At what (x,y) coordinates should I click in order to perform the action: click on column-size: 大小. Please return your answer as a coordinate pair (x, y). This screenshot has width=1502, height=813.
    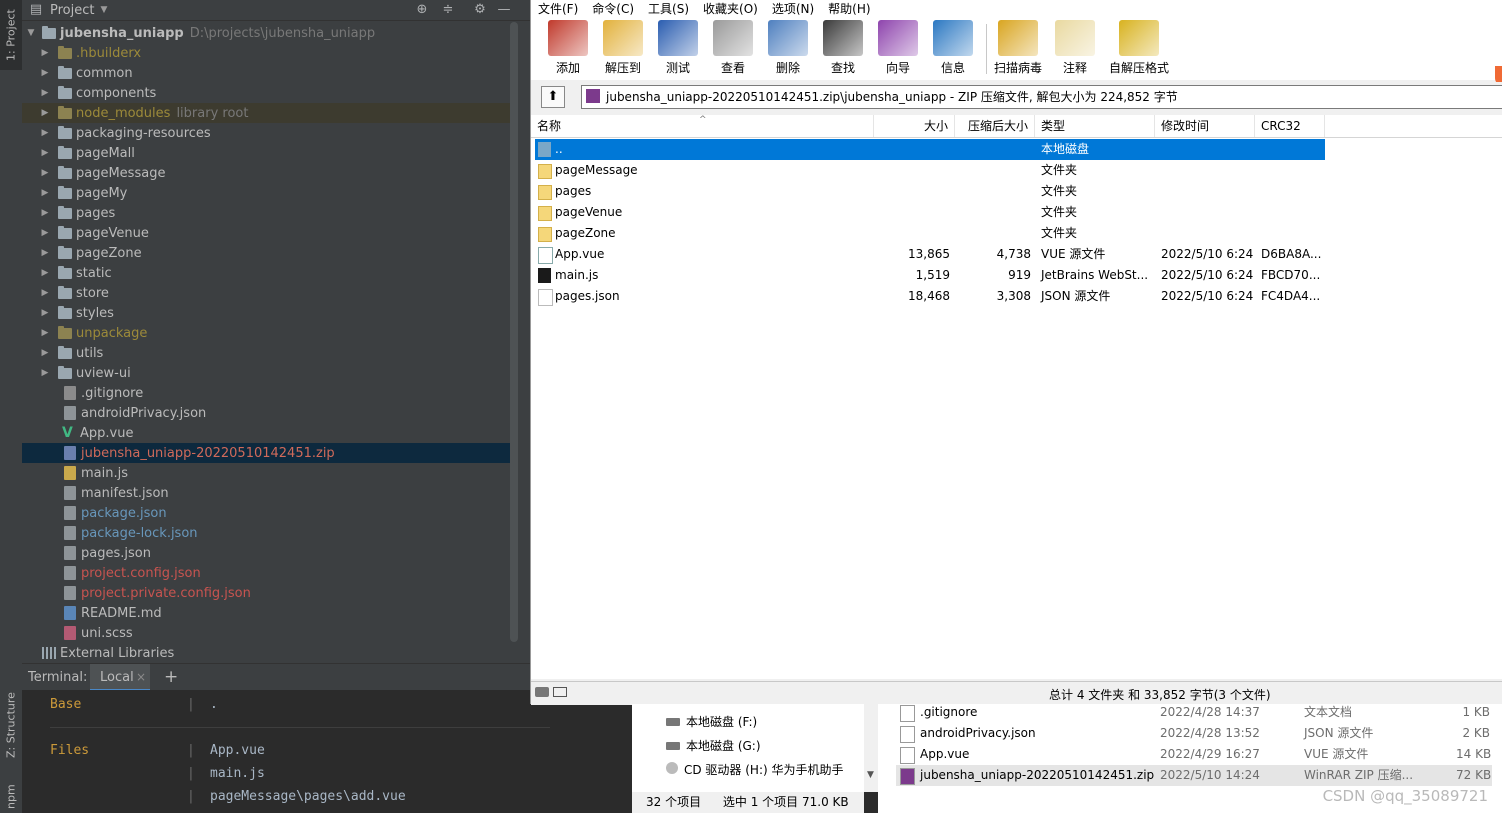
    Looking at the image, I should click on (914, 126).